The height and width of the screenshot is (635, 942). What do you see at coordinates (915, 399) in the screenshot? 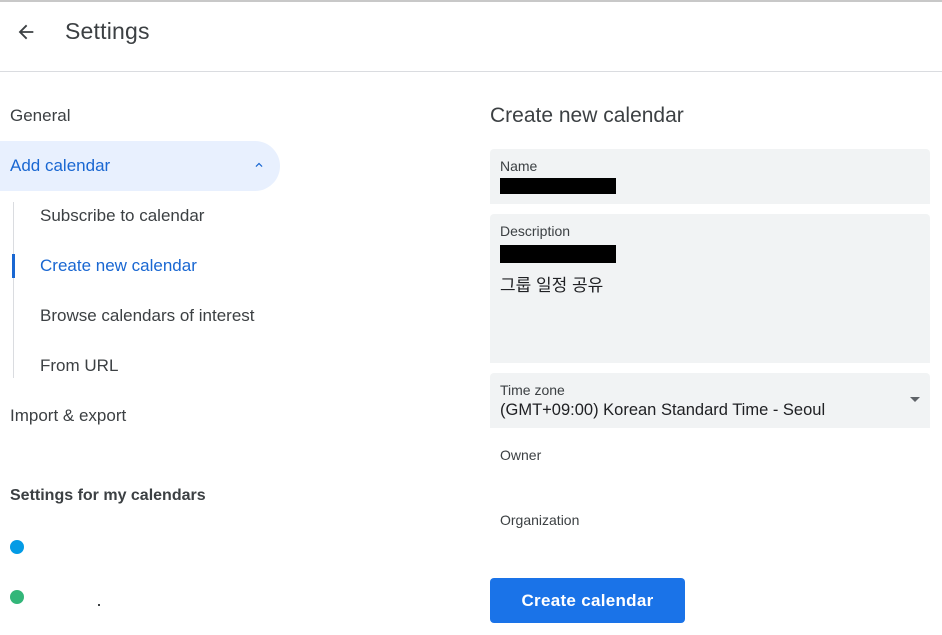
I see `caret-down-icon` at bounding box center [915, 399].